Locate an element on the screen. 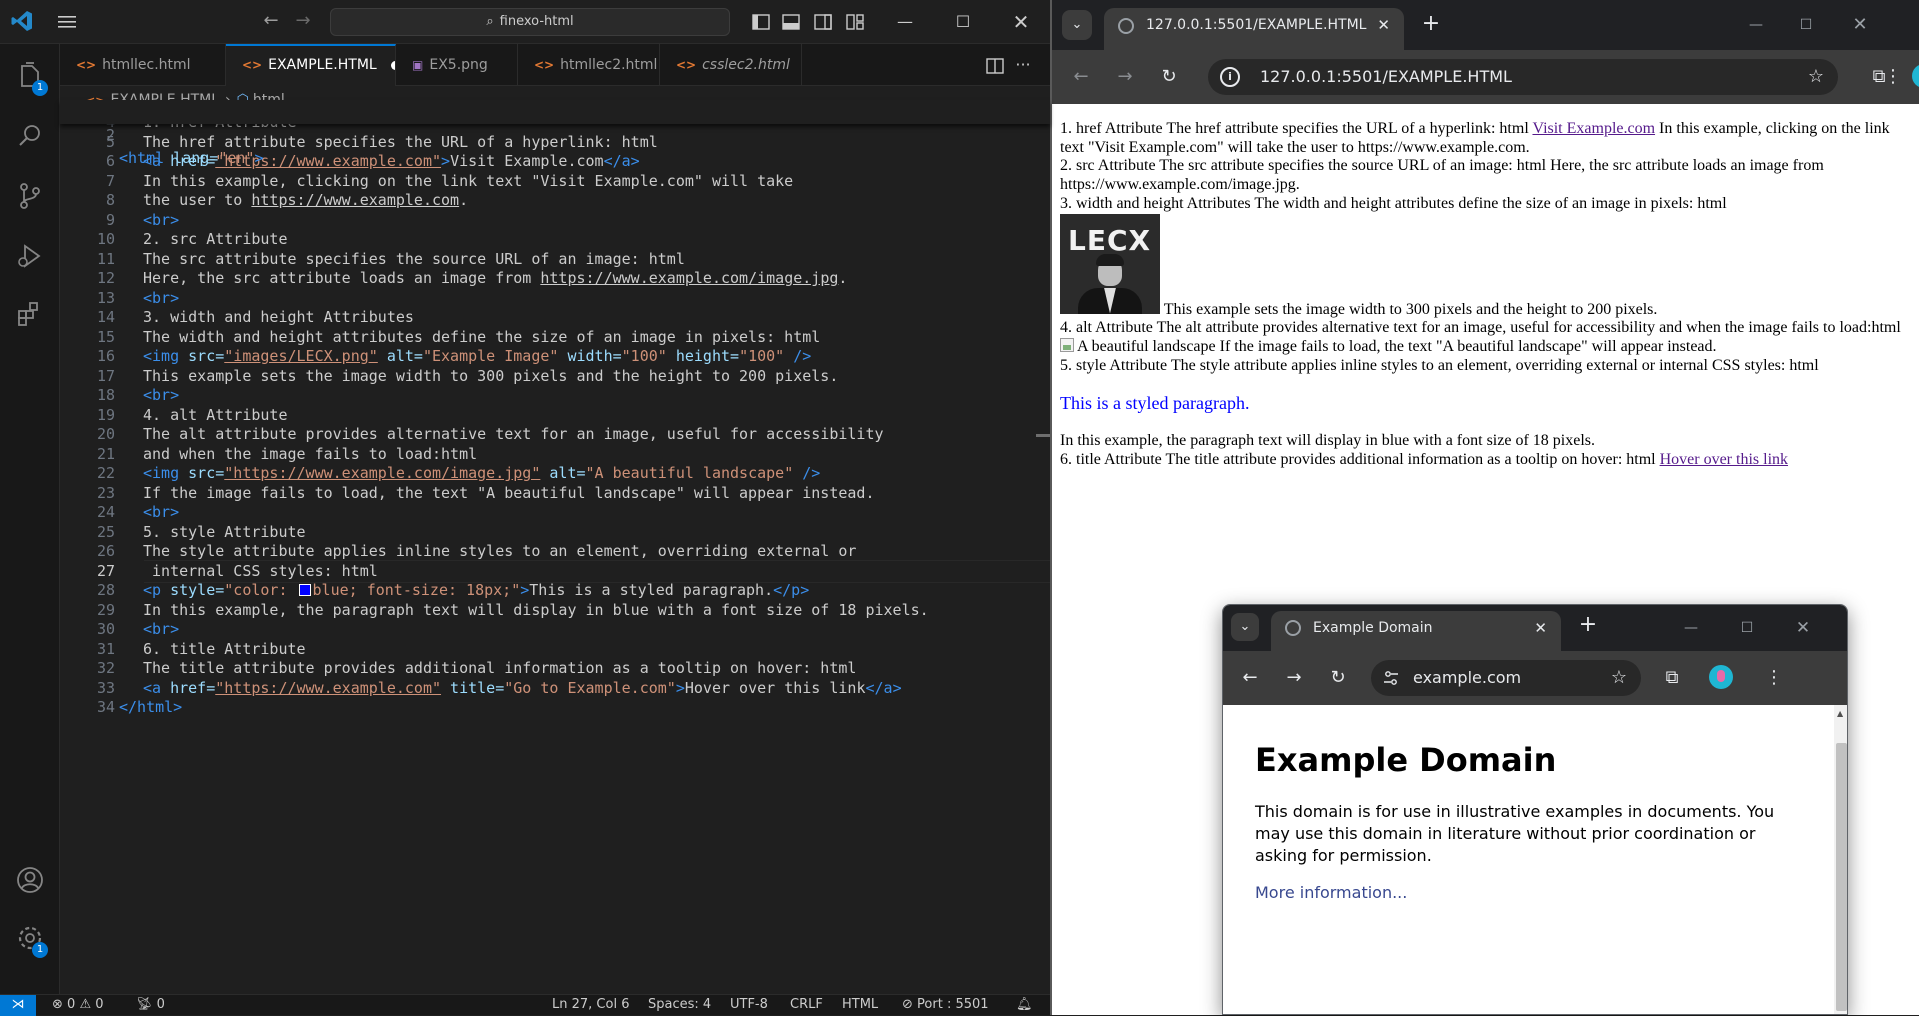 This screenshot has height=1016, width=1919. site-info-icon: i is located at coordinates (1230, 77).